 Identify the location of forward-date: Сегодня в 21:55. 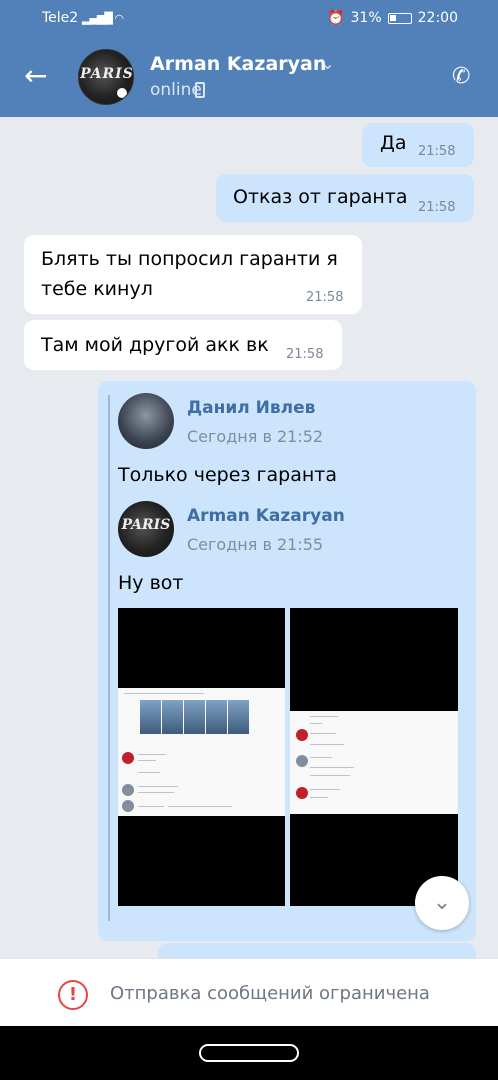
(255, 544).